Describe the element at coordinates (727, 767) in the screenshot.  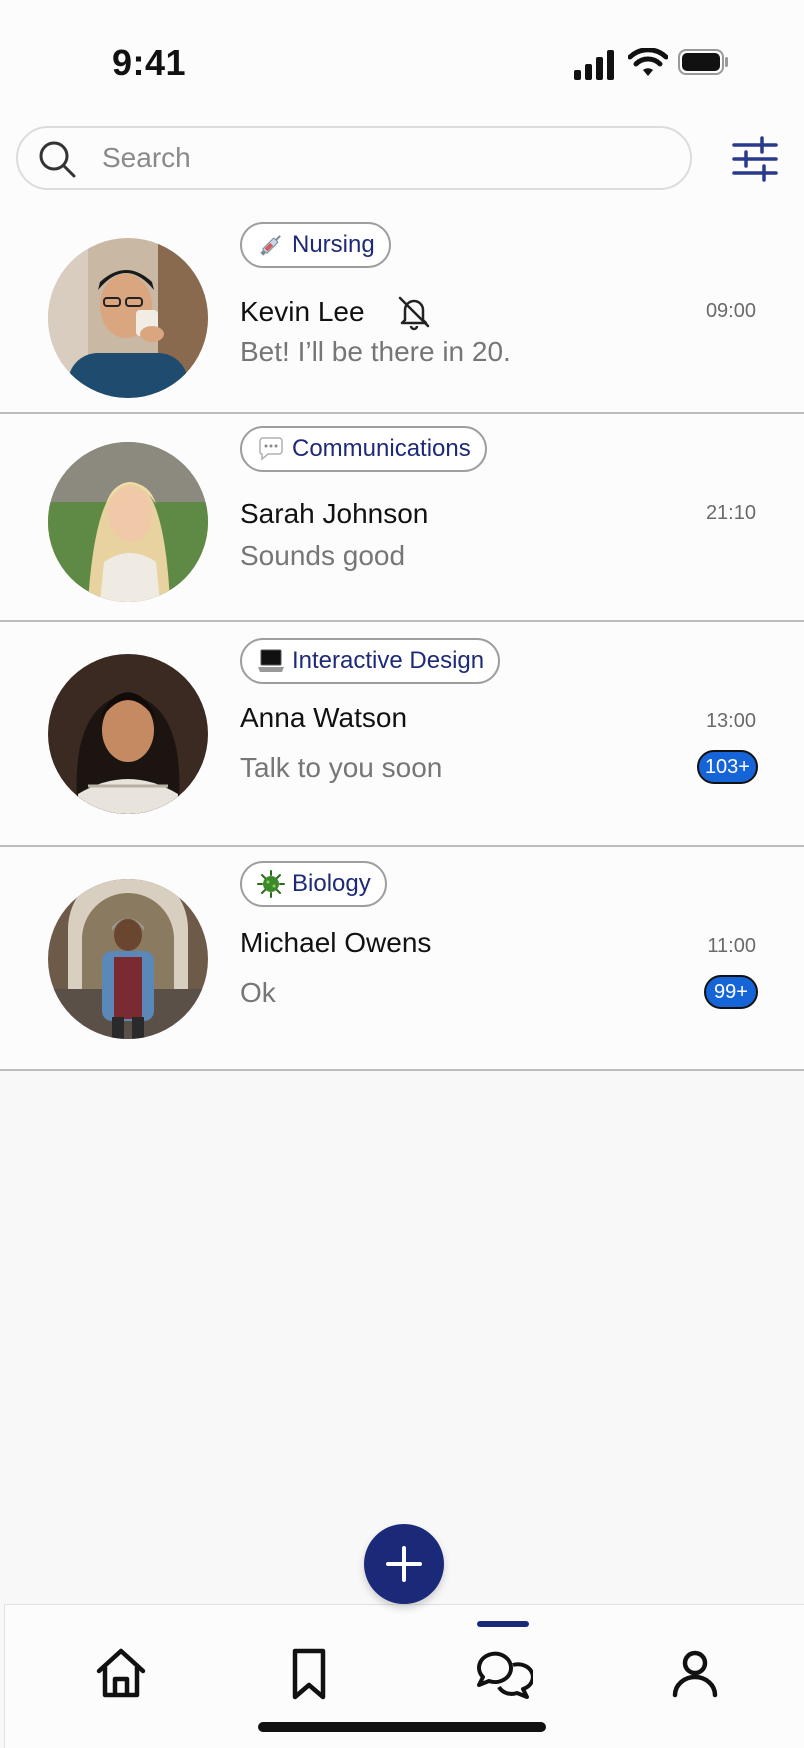
I see `unread-count-badge: 103+` at that location.